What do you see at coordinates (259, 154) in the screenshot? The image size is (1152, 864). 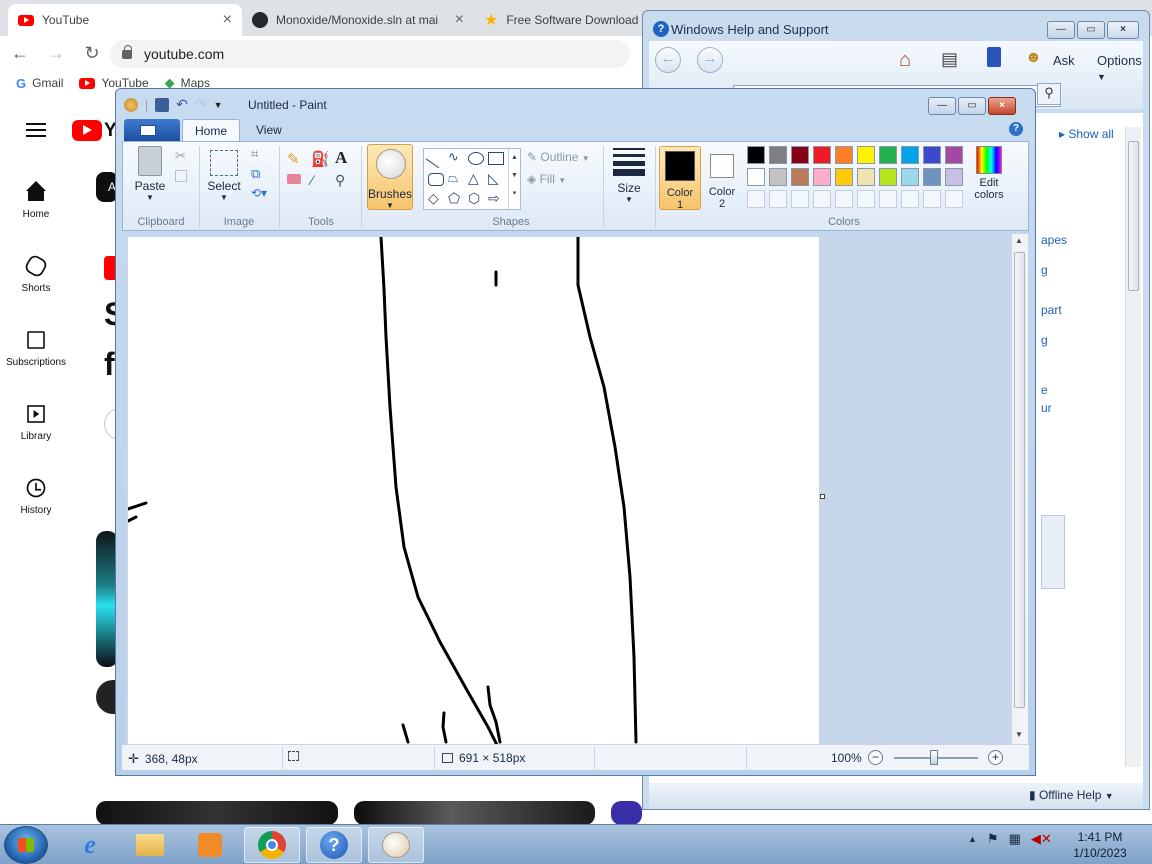 I see `crop-icon: ⌗` at bounding box center [259, 154].